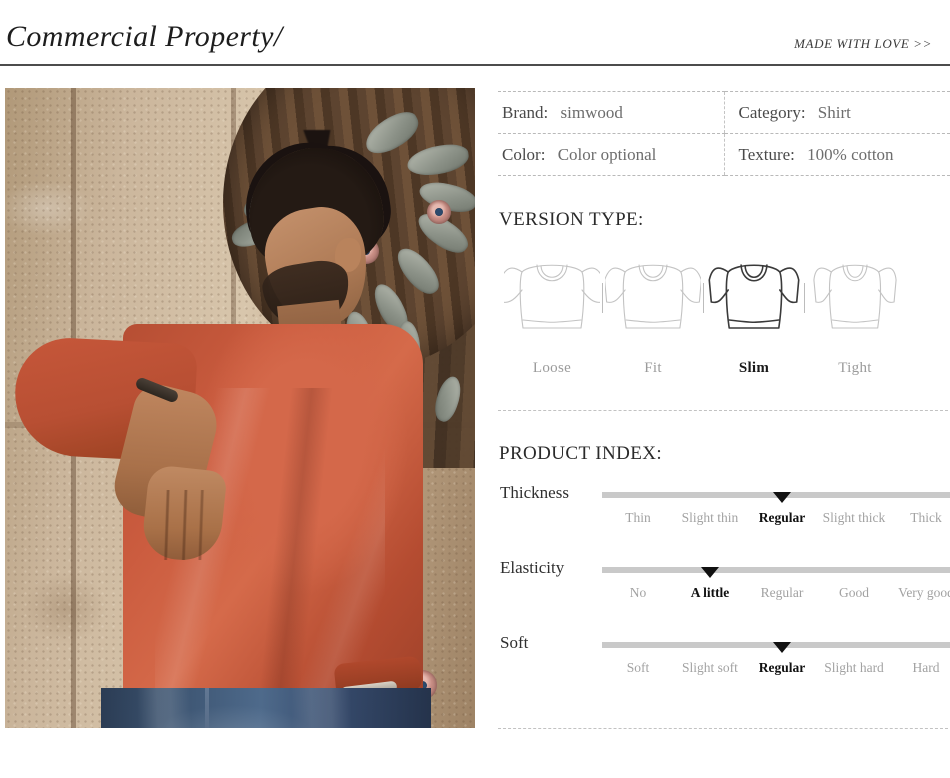  I want to click on version-option-label: Loose, so click(552, 368).